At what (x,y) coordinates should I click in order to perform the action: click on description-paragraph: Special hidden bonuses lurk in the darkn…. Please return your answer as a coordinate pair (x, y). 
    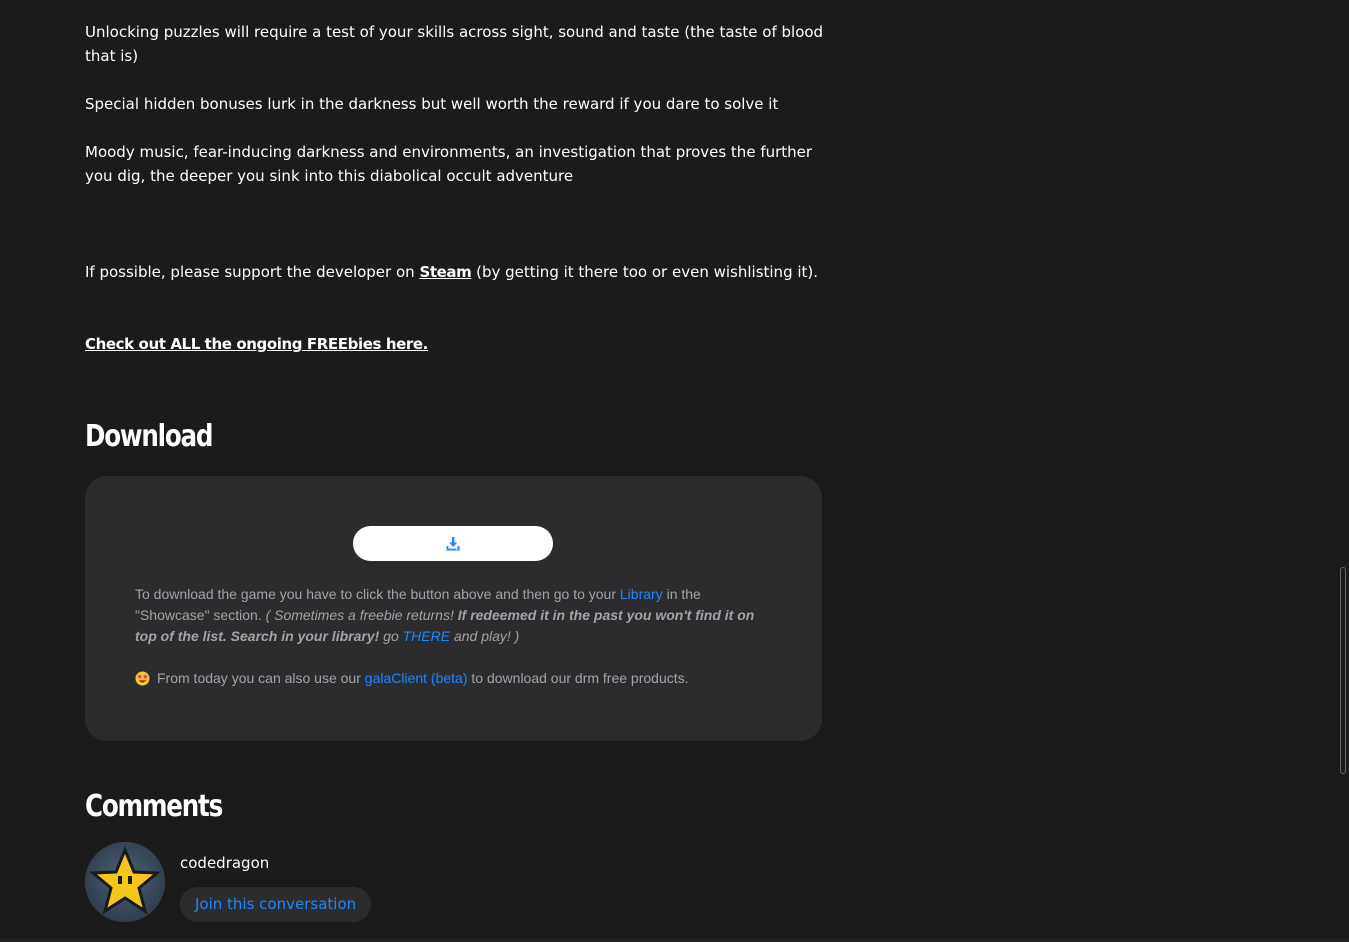
    Looking at the image, I should click on (432, 104).